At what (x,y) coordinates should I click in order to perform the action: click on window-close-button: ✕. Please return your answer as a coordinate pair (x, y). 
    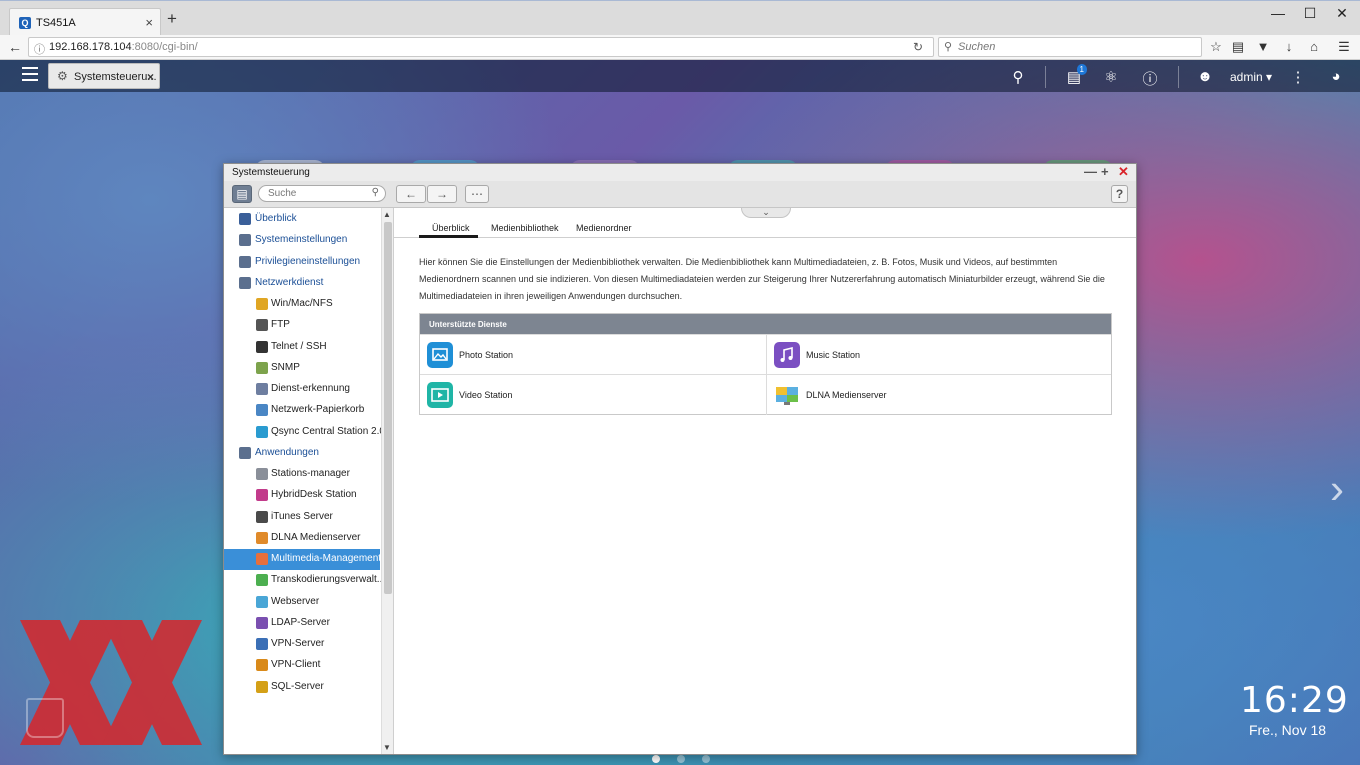
    Looking at the image, I should click on (1342, 13).